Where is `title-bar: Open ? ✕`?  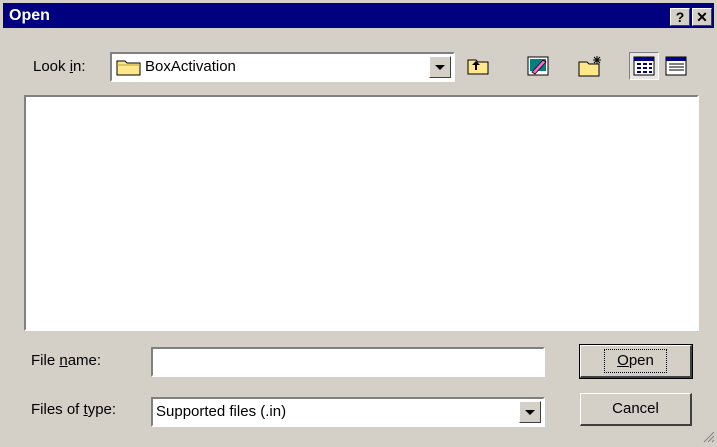 title-bar: Open ? ✕ is located at coordinates (358, 15).